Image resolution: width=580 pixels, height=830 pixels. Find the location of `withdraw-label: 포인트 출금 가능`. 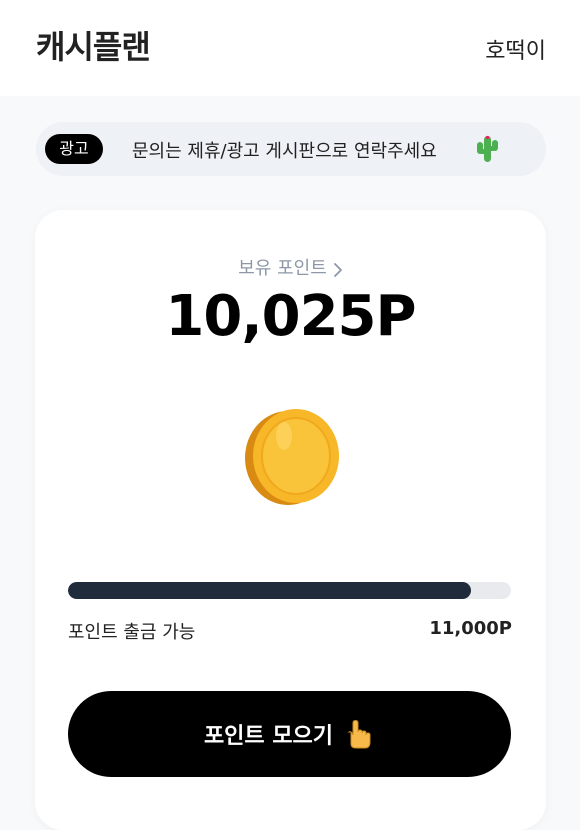

withdraw-label: 포인트 출금 가능 is located at coordinates (132, 632).